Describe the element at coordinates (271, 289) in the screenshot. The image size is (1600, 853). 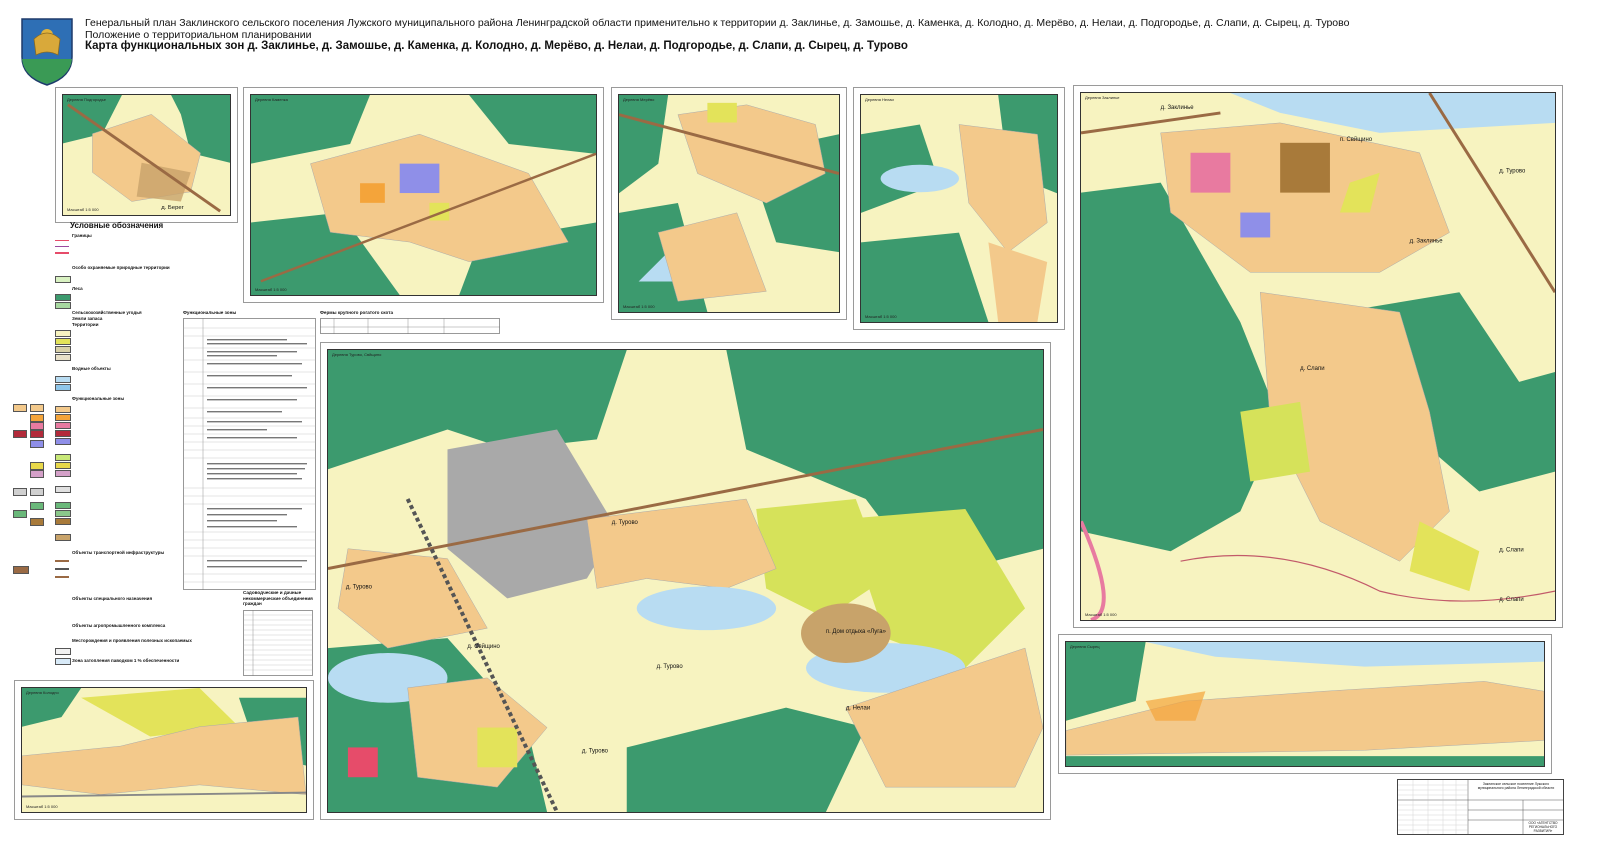
I see `scale-kamenka: Масштаб 1:5 000` at that location.